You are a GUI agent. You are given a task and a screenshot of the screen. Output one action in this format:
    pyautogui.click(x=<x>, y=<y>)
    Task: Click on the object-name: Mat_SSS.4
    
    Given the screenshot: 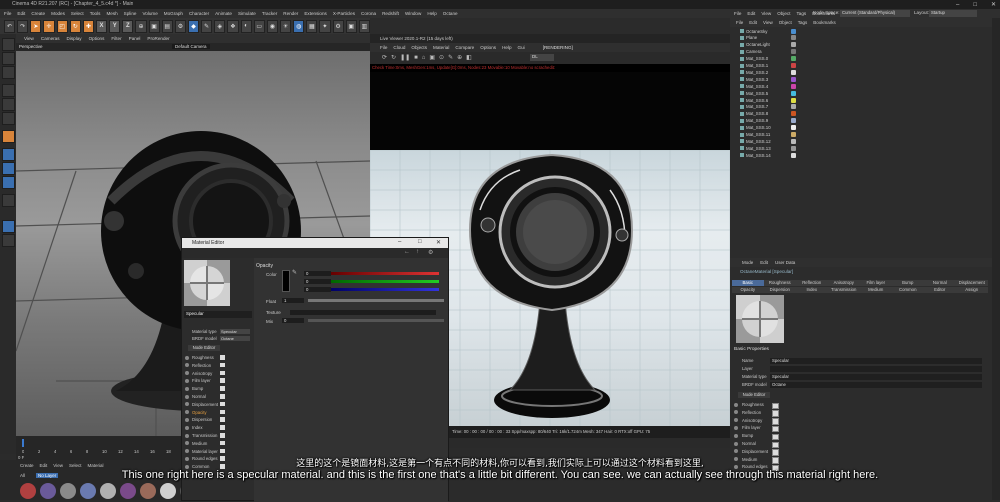 What is the action you would take?
    pyautogui.click(x=757, y=86)
    